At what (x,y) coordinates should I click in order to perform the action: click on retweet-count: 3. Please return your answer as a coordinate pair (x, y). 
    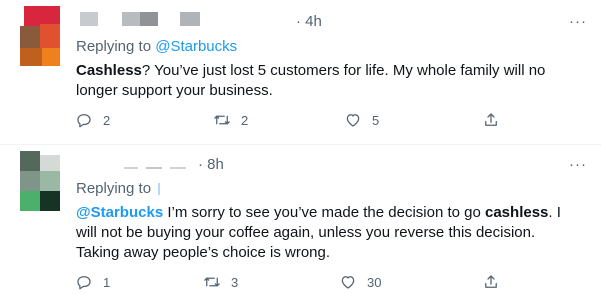
    Looking at the image, I should click on (235, 282).